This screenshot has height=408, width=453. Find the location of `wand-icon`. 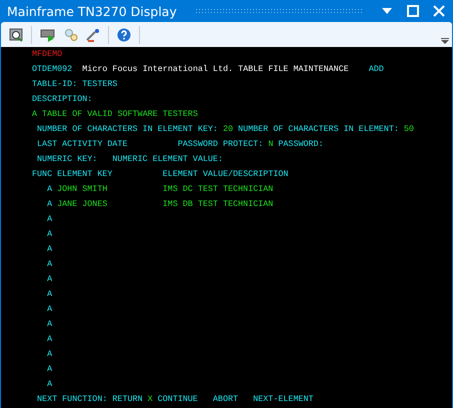

wand-icon is located at coordinates (93, 35).